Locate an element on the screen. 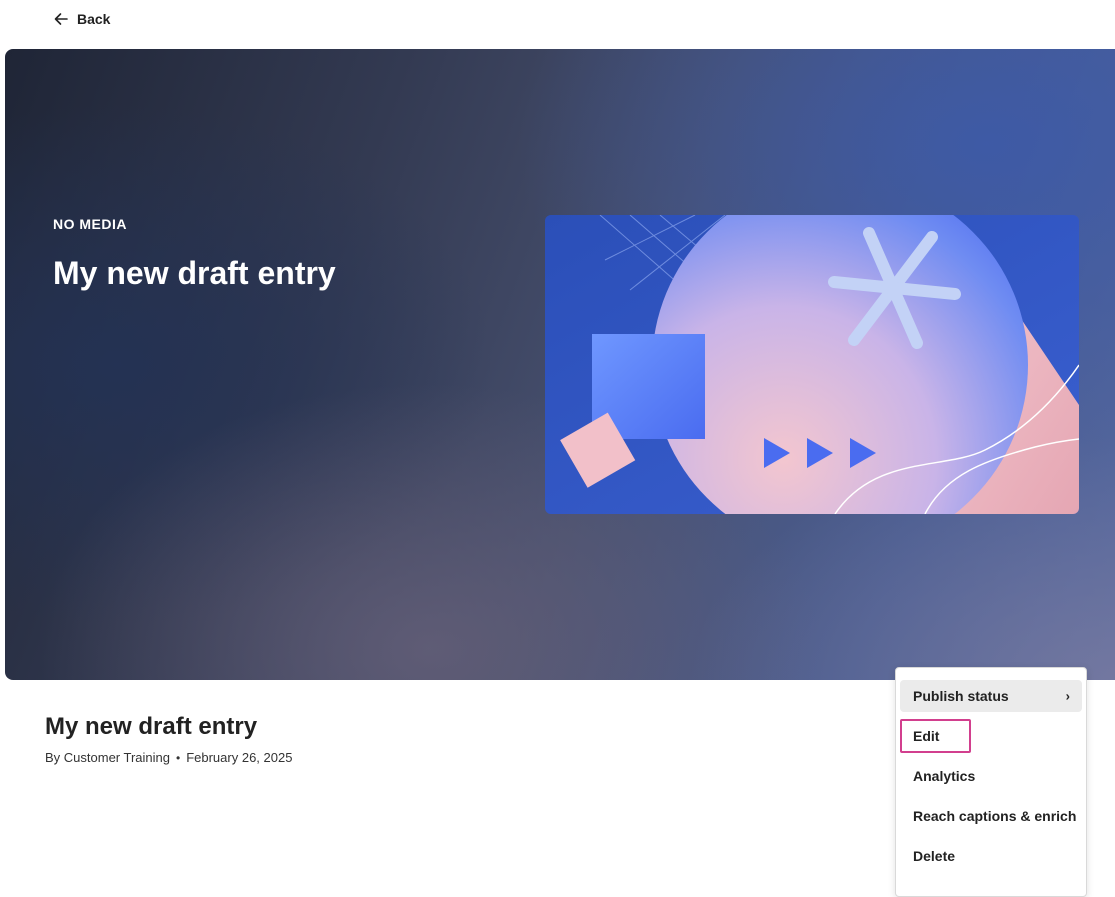 Image resolution: width=1115 pixels, height=897 pixels. entry-title: My new draft entry is located at coordinates (151, 726).